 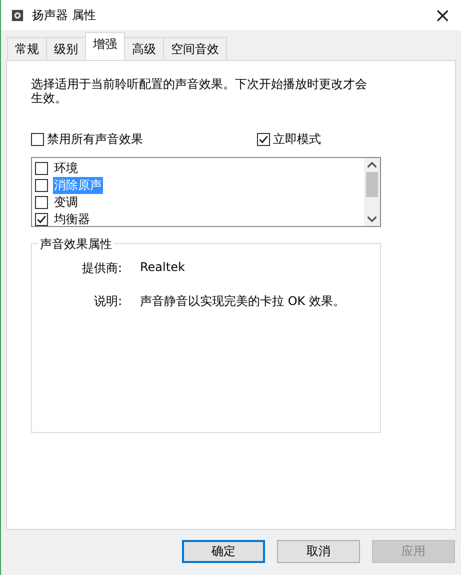 I want to click on dialog-button: 取消, so click(x=318, y=551).